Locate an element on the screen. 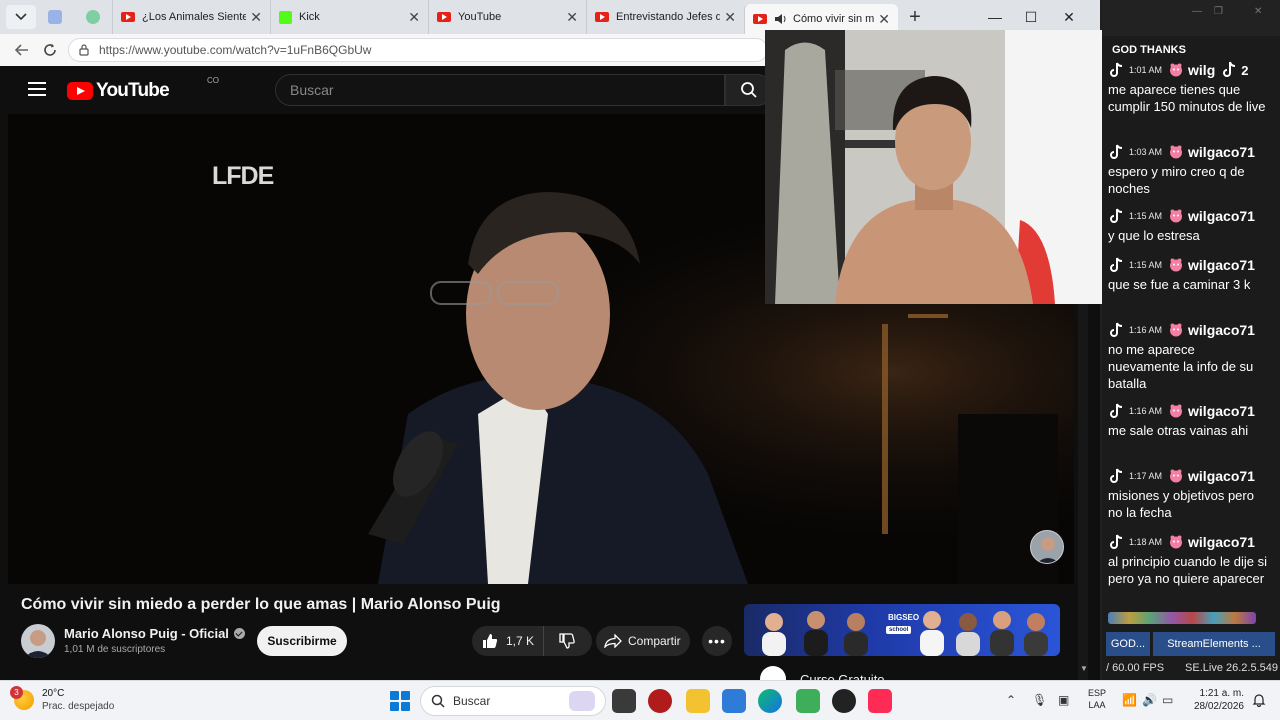  tab-4: Entrevistando Jefes de N ✕ is located at coordinates (665, 17).